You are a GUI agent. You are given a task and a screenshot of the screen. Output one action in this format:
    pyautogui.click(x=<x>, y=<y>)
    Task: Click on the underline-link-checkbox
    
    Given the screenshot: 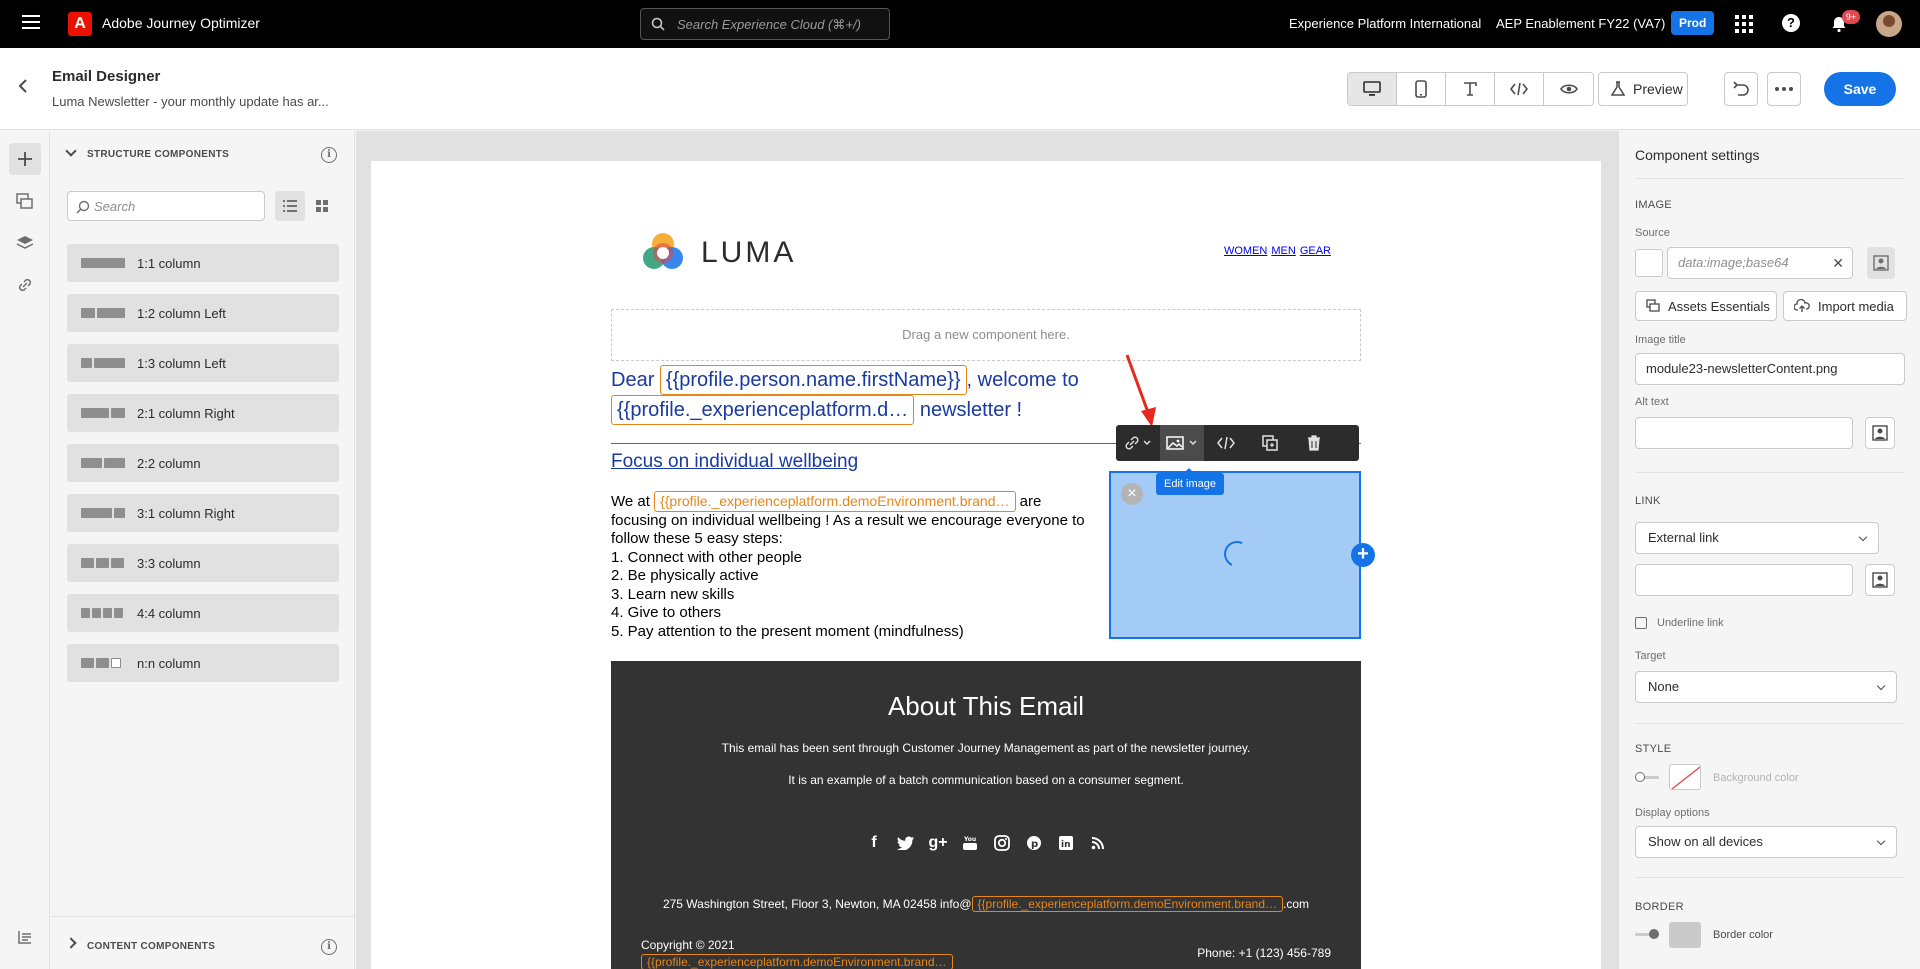 What is the action you would take?
    pyautogui.click(x=1641, y=623)
    